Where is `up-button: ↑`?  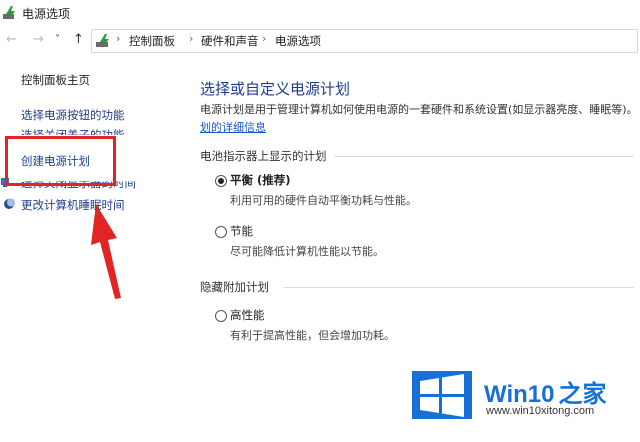 up-button: ↑ is located at coordinates (78, 40).